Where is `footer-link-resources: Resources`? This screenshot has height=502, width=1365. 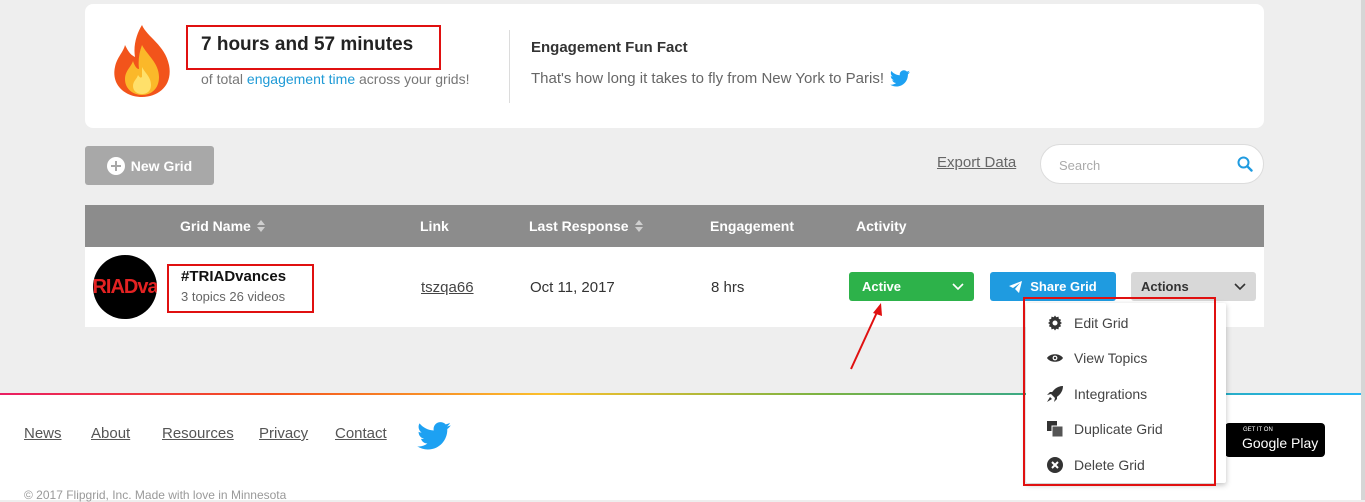 footer-link-resources: Resources is located at coordinates (198, 433).